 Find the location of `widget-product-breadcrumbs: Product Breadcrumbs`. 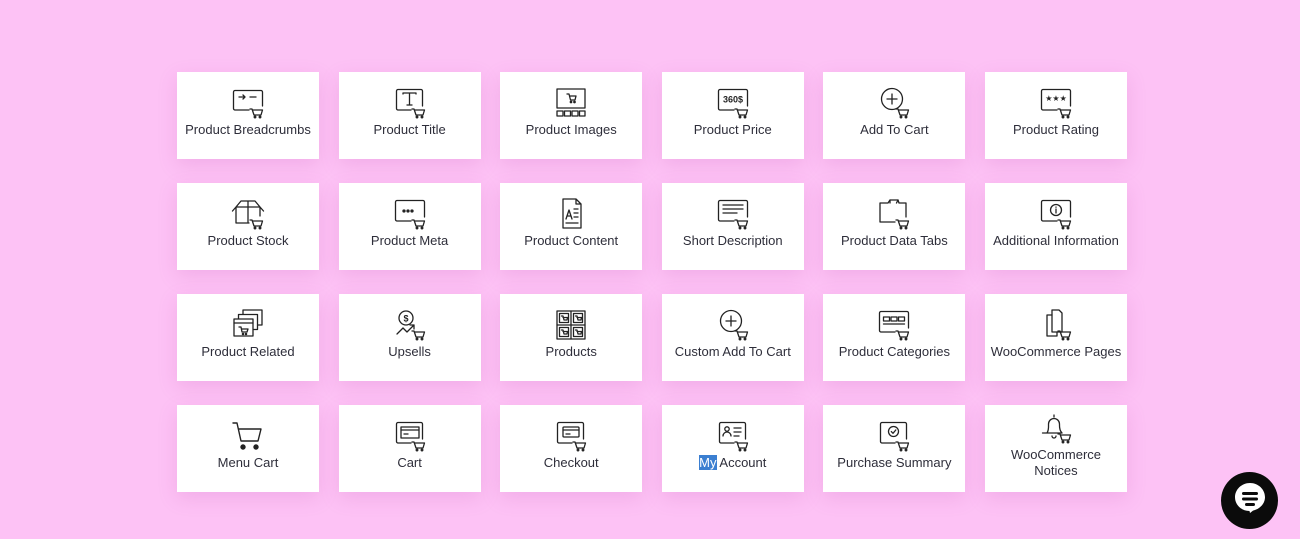

widget-product-breadcrumbs: Product Breadcrumbs is located at coordinates (248, 115).